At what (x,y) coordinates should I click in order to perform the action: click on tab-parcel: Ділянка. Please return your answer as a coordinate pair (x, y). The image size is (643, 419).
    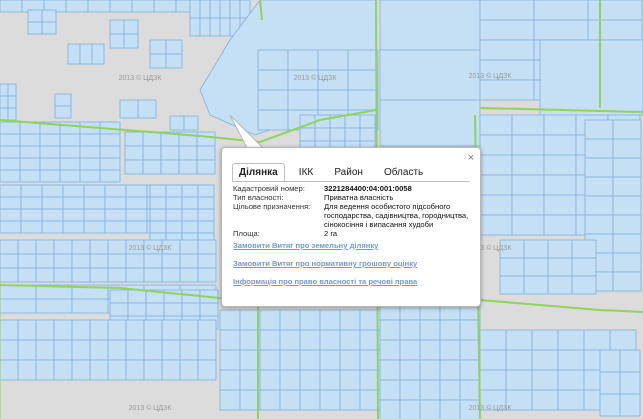
    Looking at the image, I should click on (258, 172).